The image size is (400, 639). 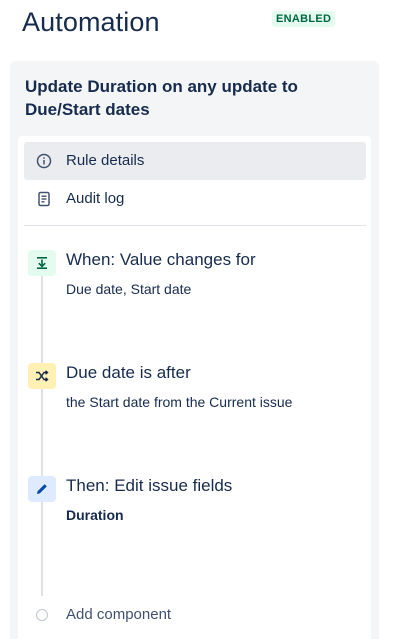 What do you see at coordinates (200, 24) in the screenshot?
I see `page-header: Automation ENABLED` at bounding box center [200, 24].